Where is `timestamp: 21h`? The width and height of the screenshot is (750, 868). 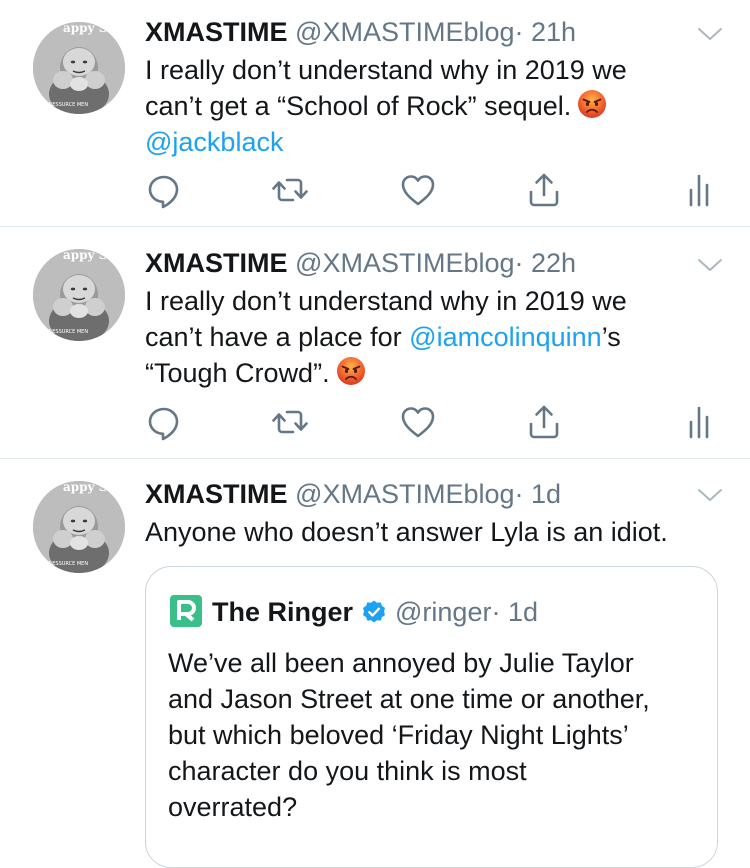 timestamp: 21h is located at coordinates (553, 32).